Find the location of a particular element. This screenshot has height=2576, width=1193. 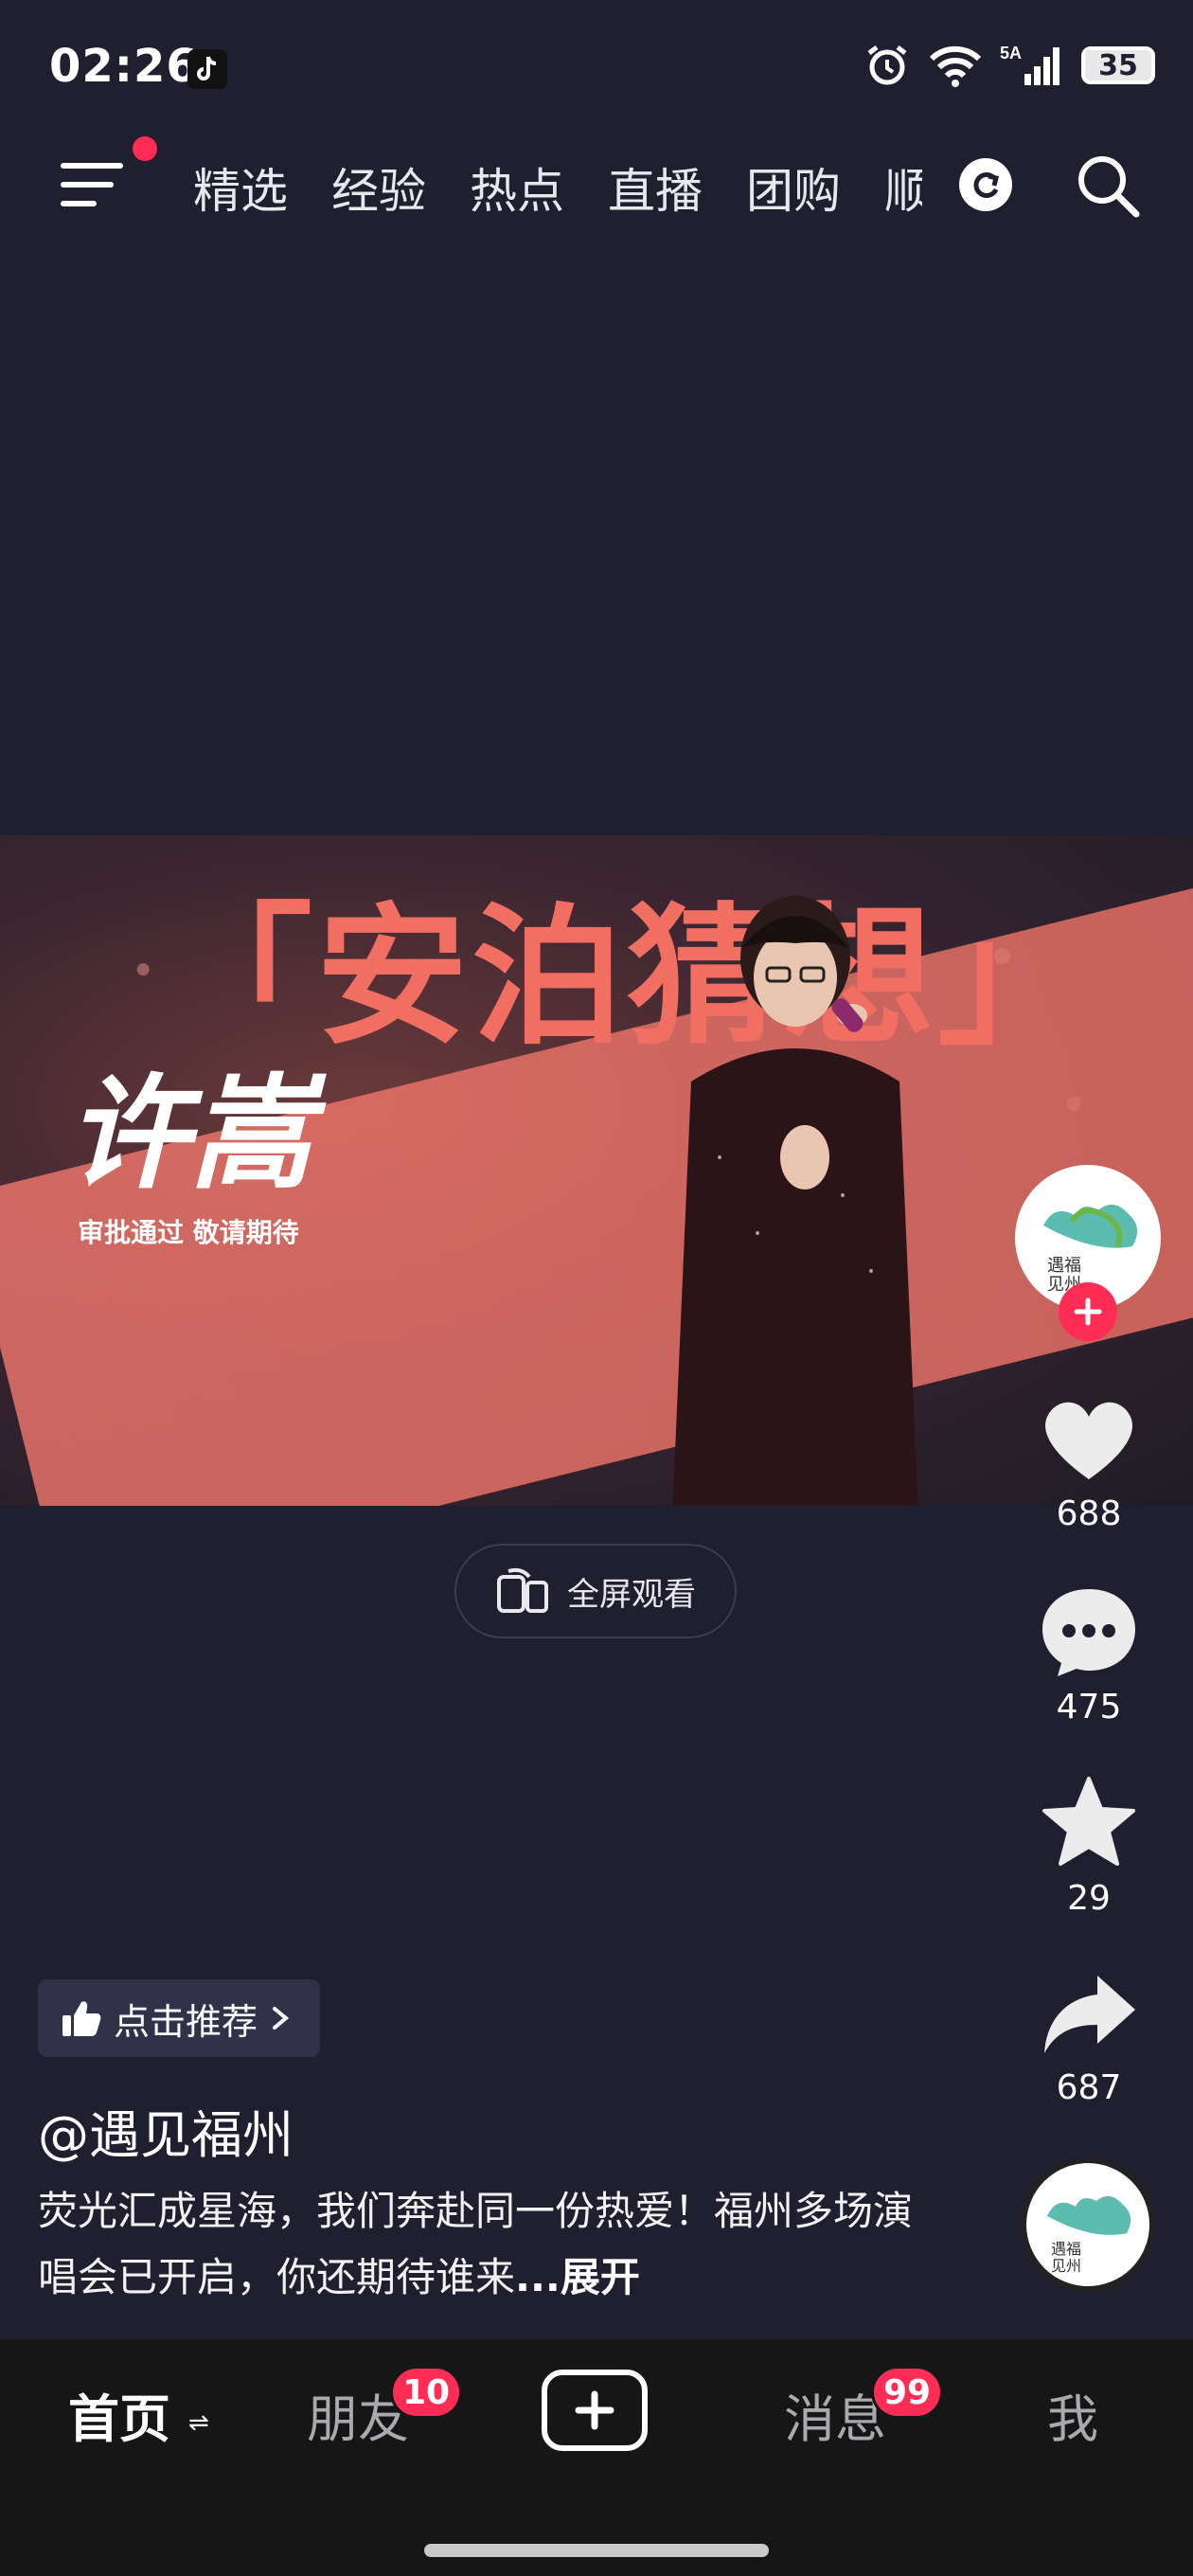

tab-hot: 热点 is located at coordinates (517, 187).